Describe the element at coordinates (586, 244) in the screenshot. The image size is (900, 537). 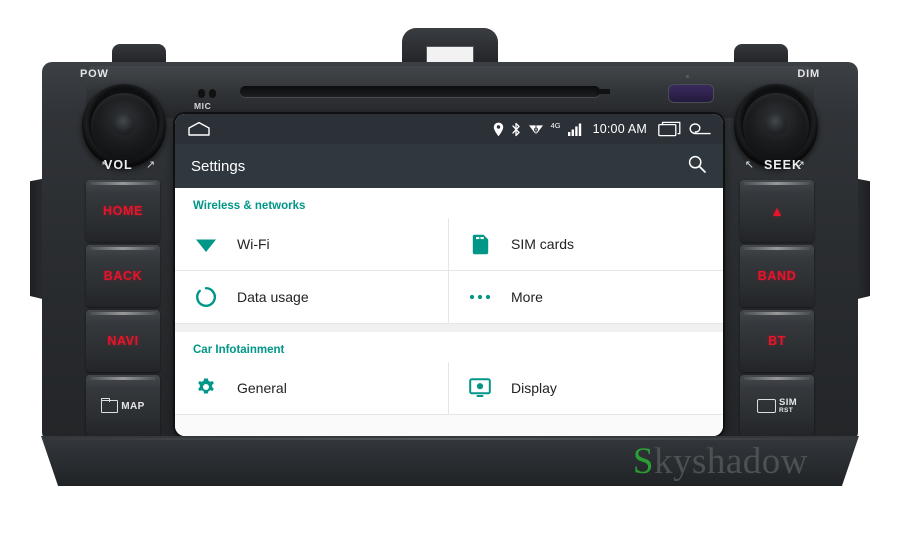
I see `settings-item-sim-cards: SIM cards` at that location.